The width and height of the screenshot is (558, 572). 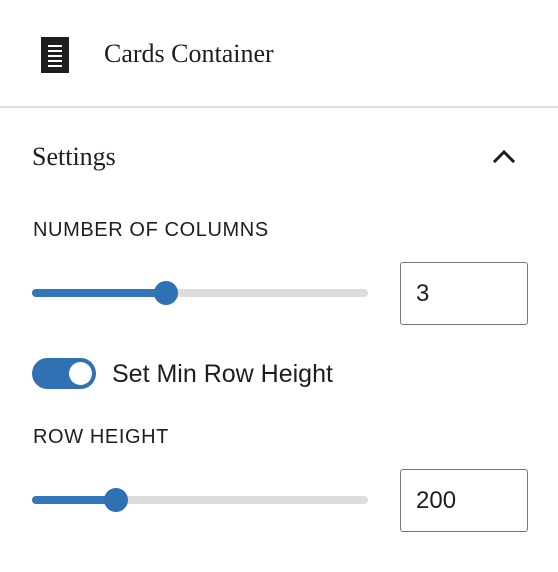 I want to click on columns-slider, so click(x=200, y=293).